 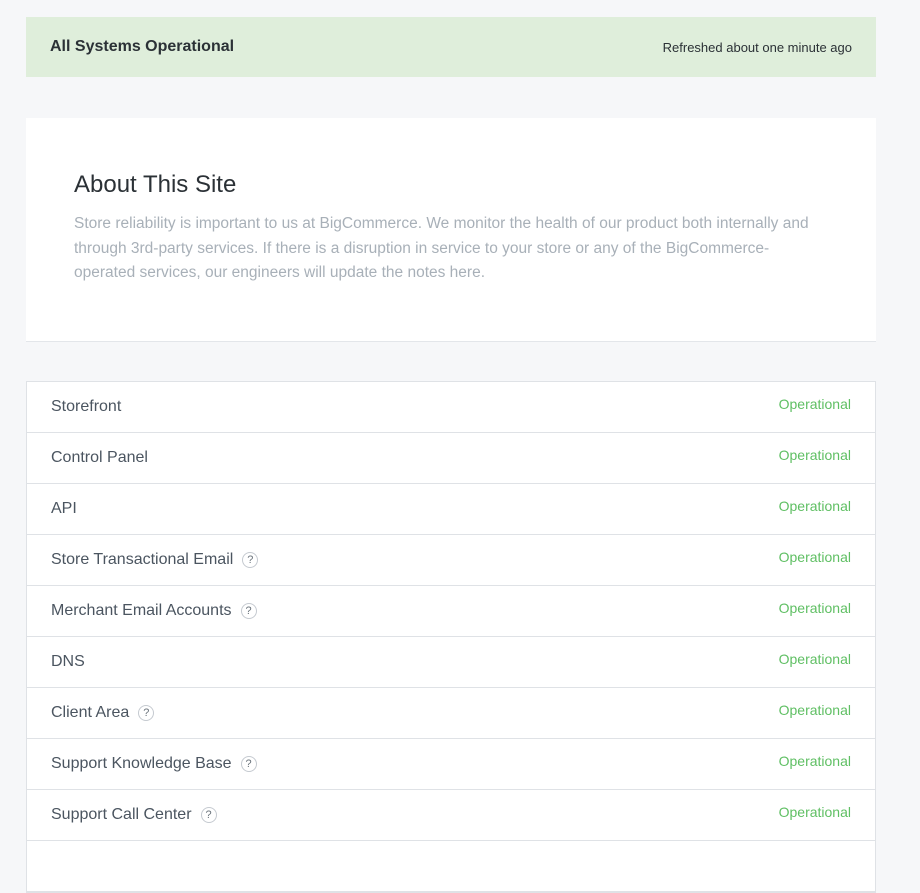 I want to click on component-row: Storefront Operational, so click(x=451, y=407).